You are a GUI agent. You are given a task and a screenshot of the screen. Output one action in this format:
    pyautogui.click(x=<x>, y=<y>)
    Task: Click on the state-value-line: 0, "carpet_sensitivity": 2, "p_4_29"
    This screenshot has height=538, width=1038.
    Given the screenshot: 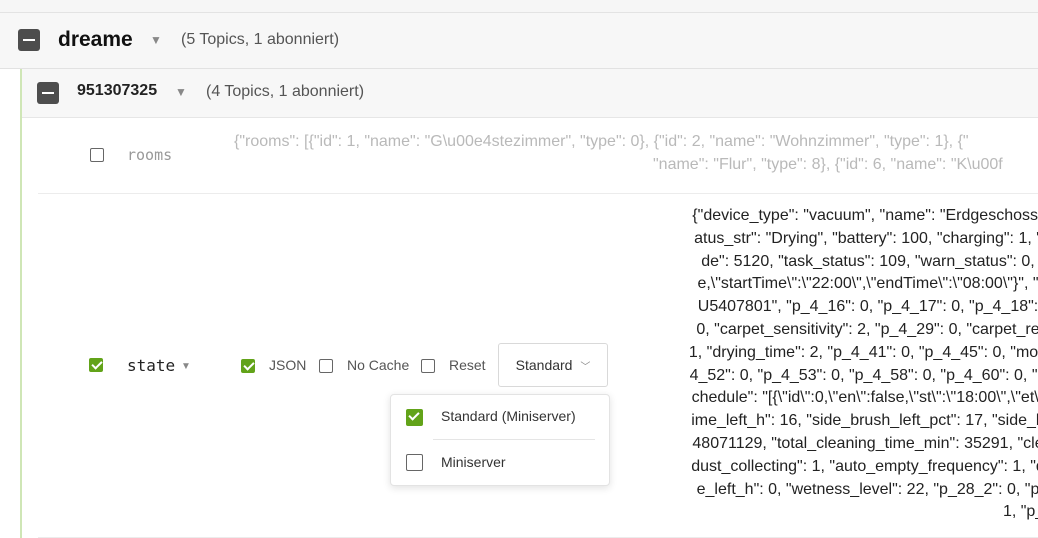 What is the action you would take?
    pyautogui.click(x=867, y=329)
    